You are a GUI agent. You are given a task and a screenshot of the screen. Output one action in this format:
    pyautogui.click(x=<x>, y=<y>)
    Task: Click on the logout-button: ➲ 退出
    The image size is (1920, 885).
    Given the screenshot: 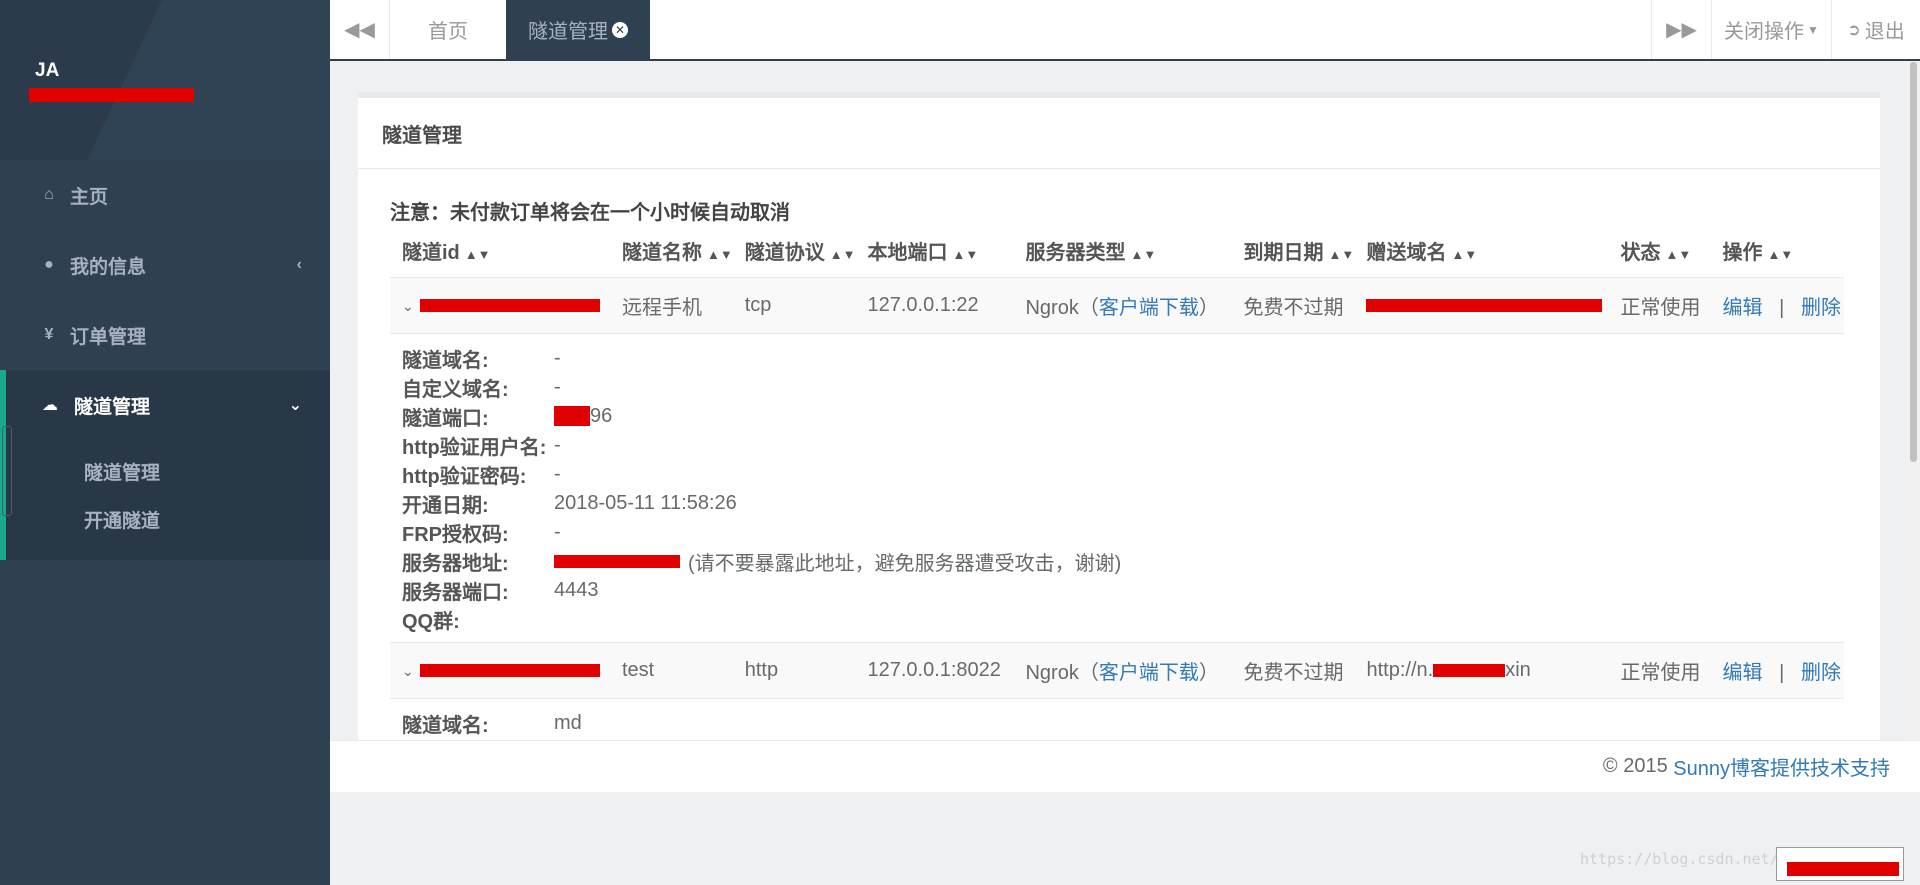 What is the action you would take?
    pyautogui.click(x=1875, y=29)
    